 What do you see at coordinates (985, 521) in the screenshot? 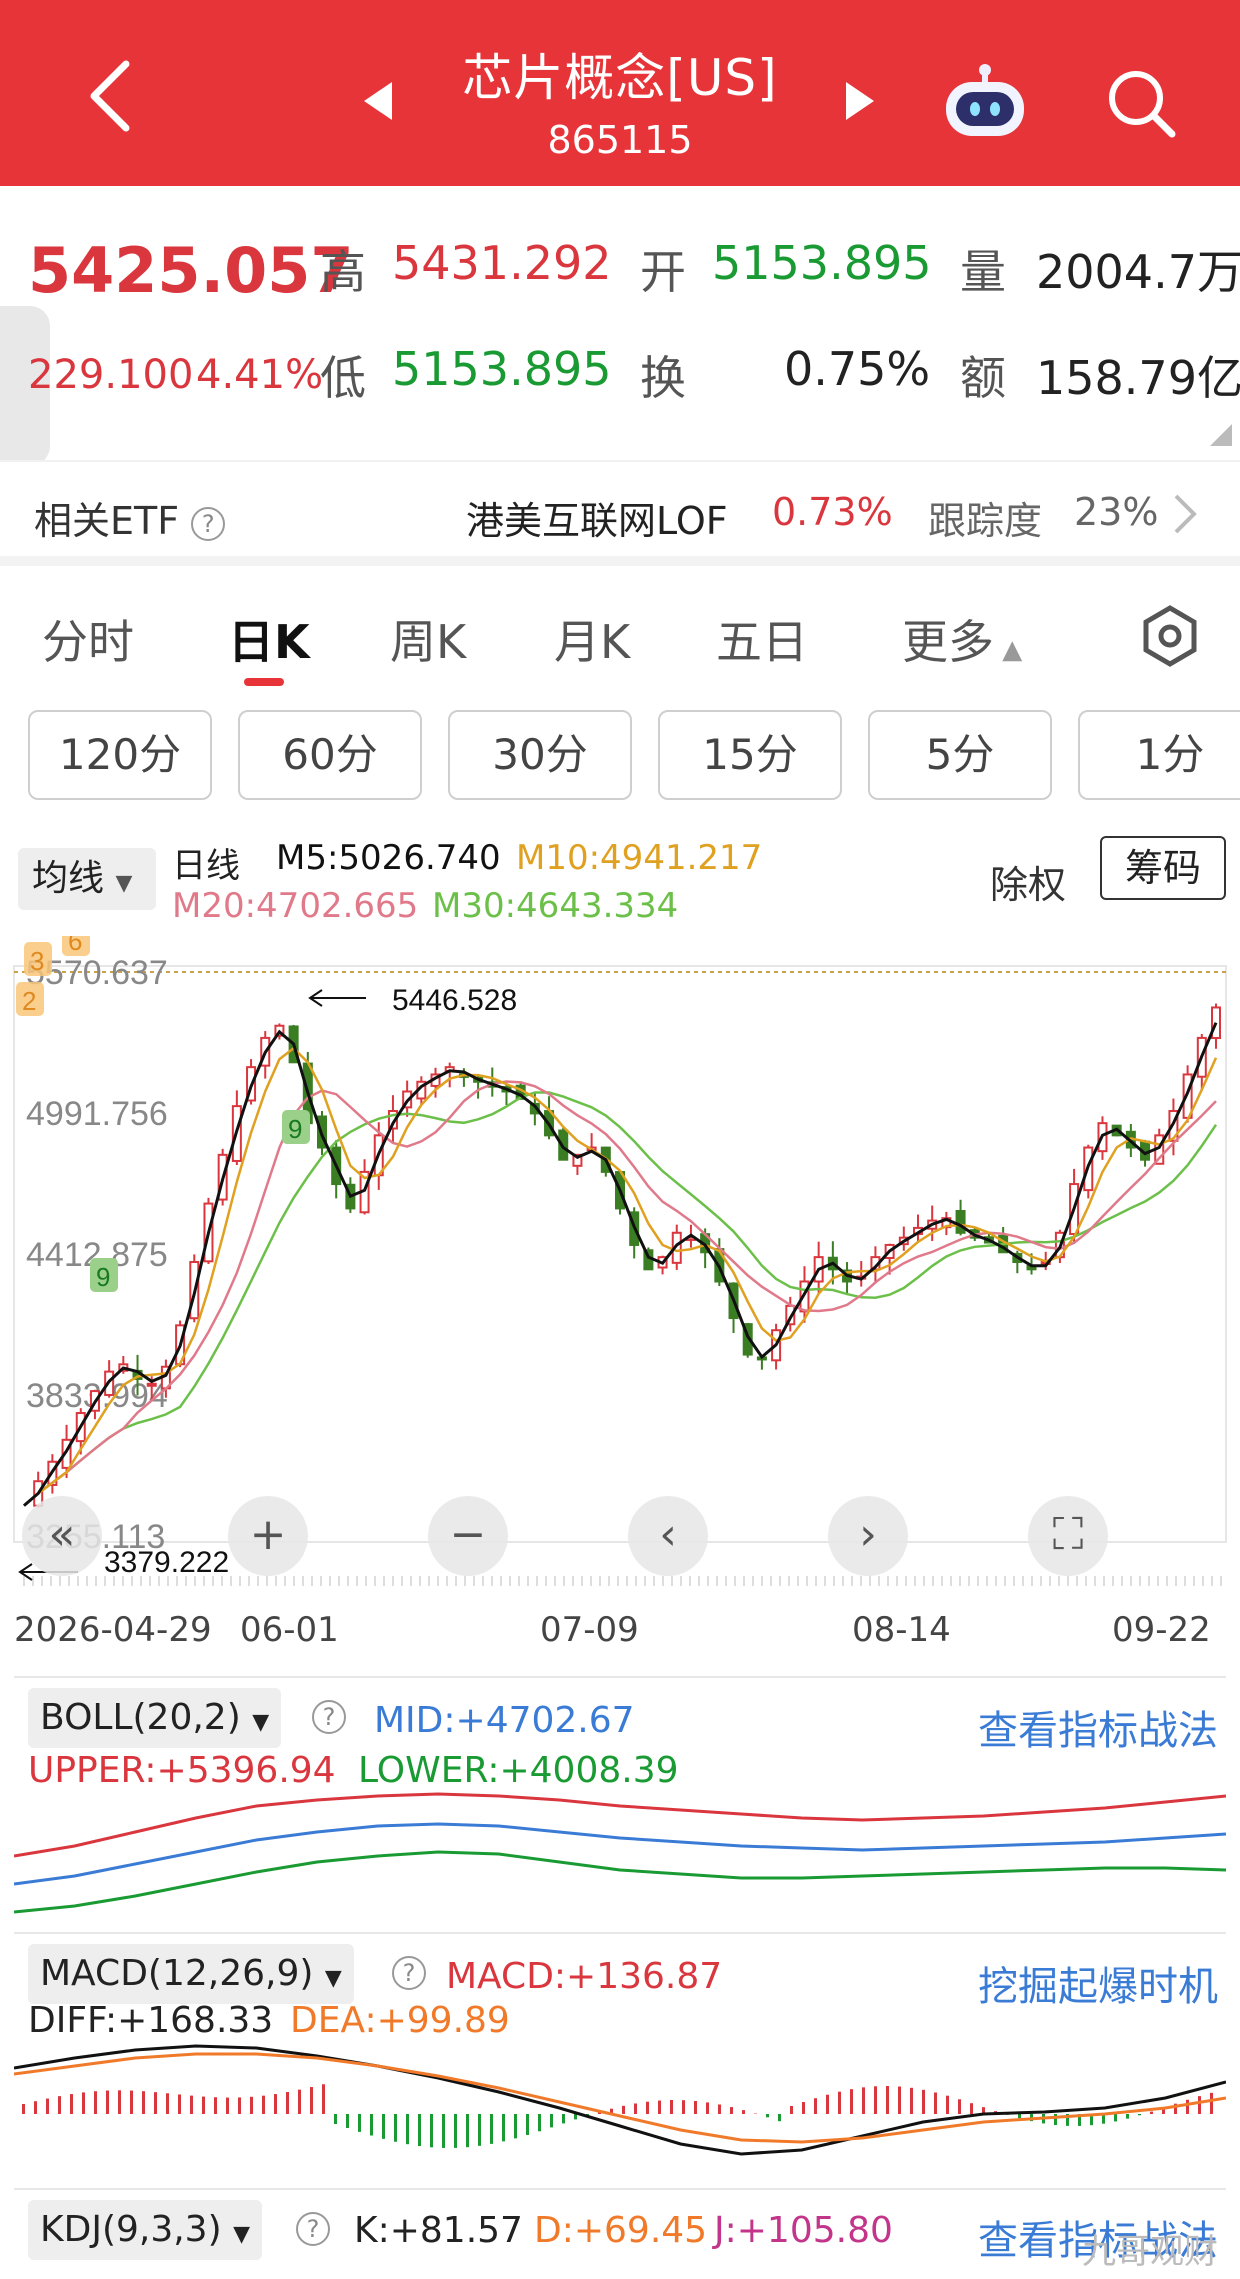
I see `track-label: 跟踪度` at bounding box center [985, 521].